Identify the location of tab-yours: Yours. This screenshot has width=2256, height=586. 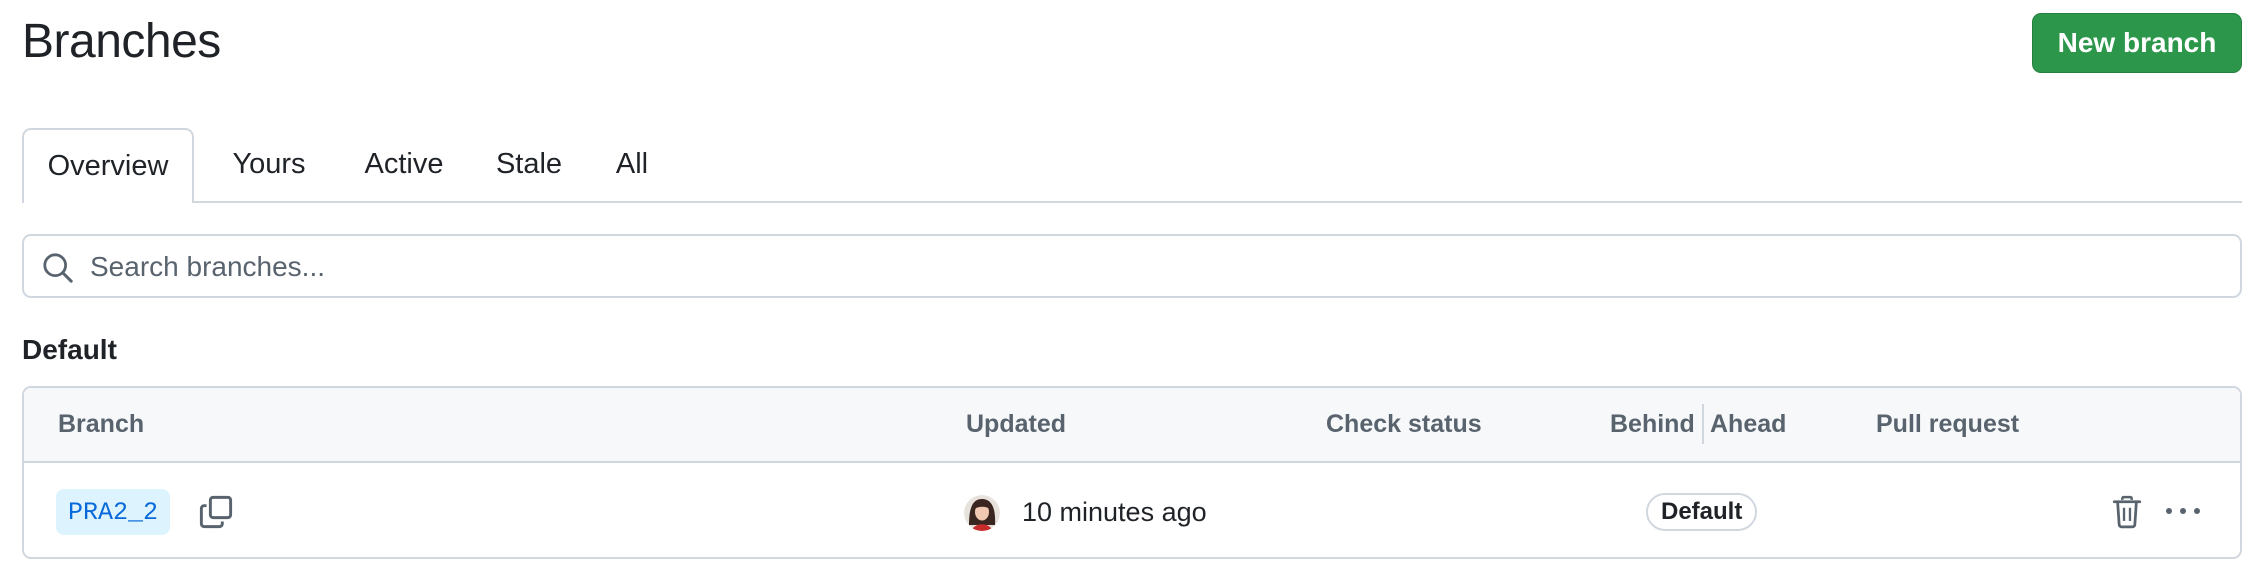
(269, 164).